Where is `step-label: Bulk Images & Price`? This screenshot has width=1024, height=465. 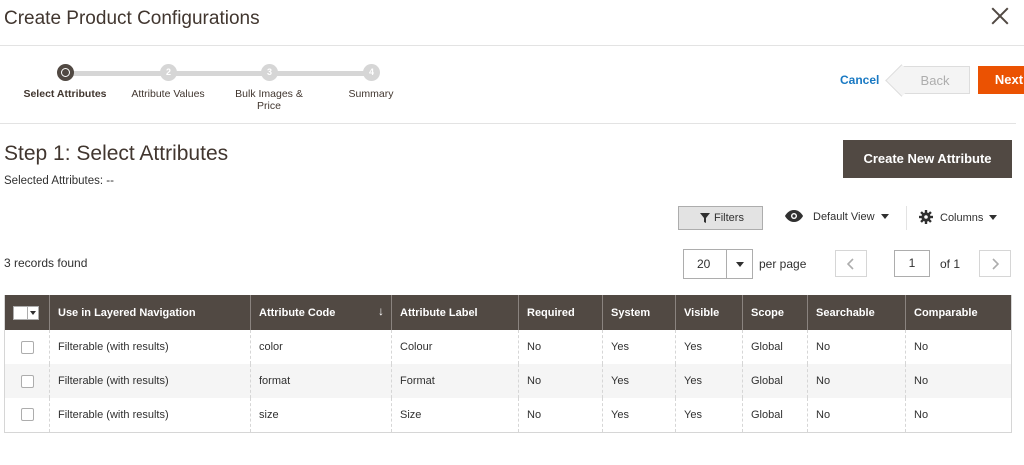
step-label: Bulk Images & Price is located at coordinates (269, 100).